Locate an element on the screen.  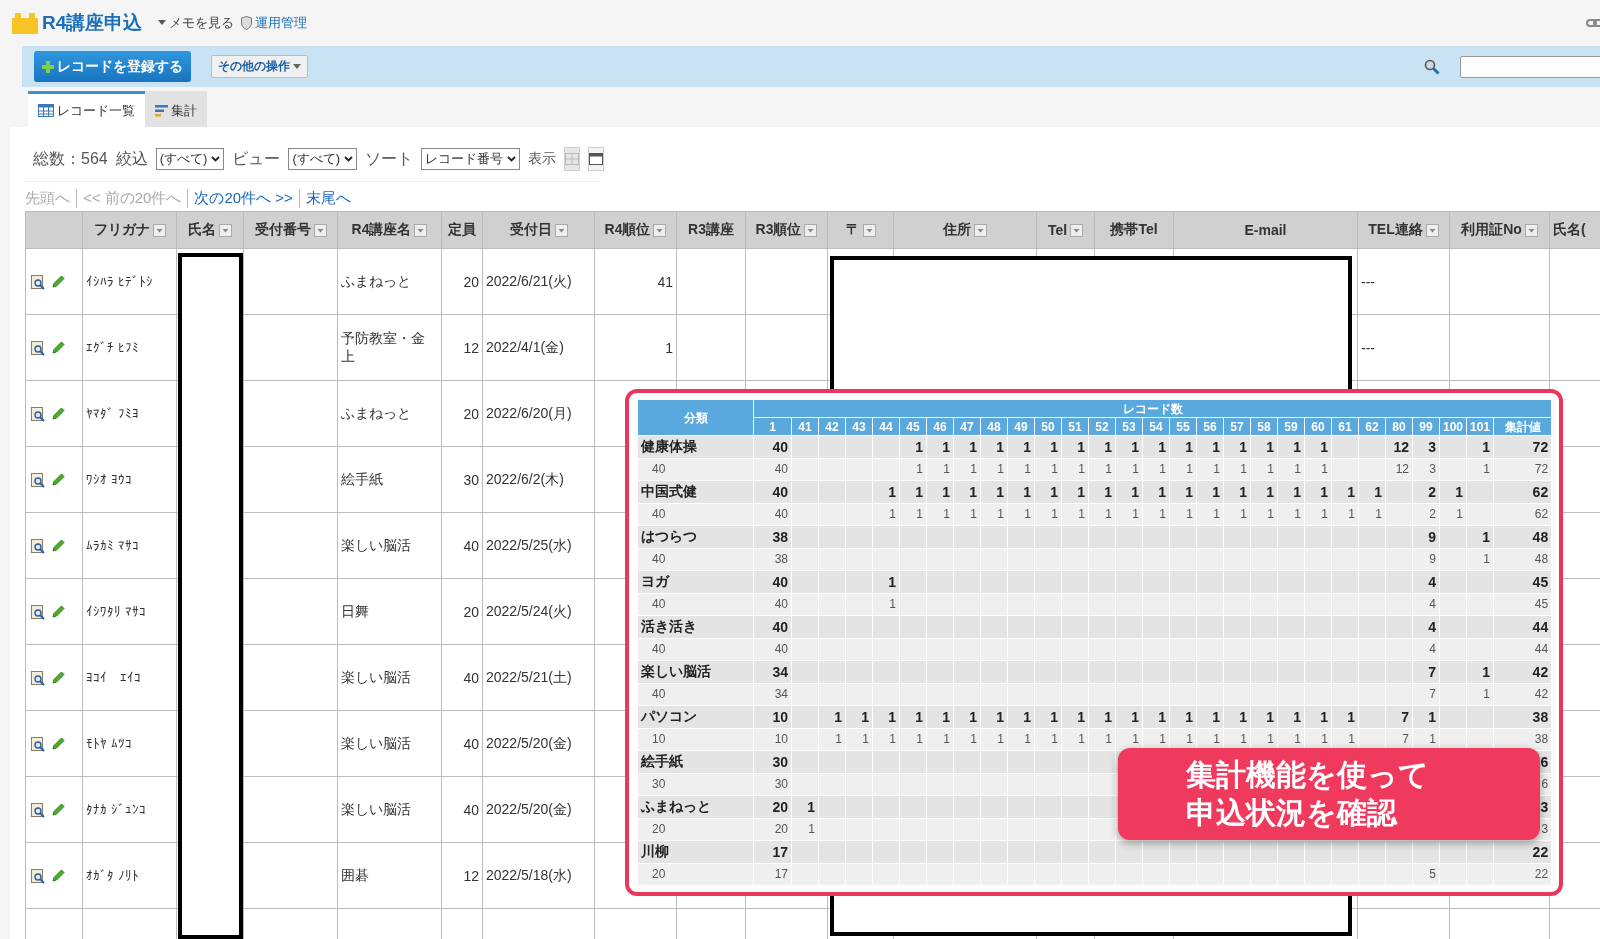
memo-link: メモを見る is located at coordinates (196, 23).